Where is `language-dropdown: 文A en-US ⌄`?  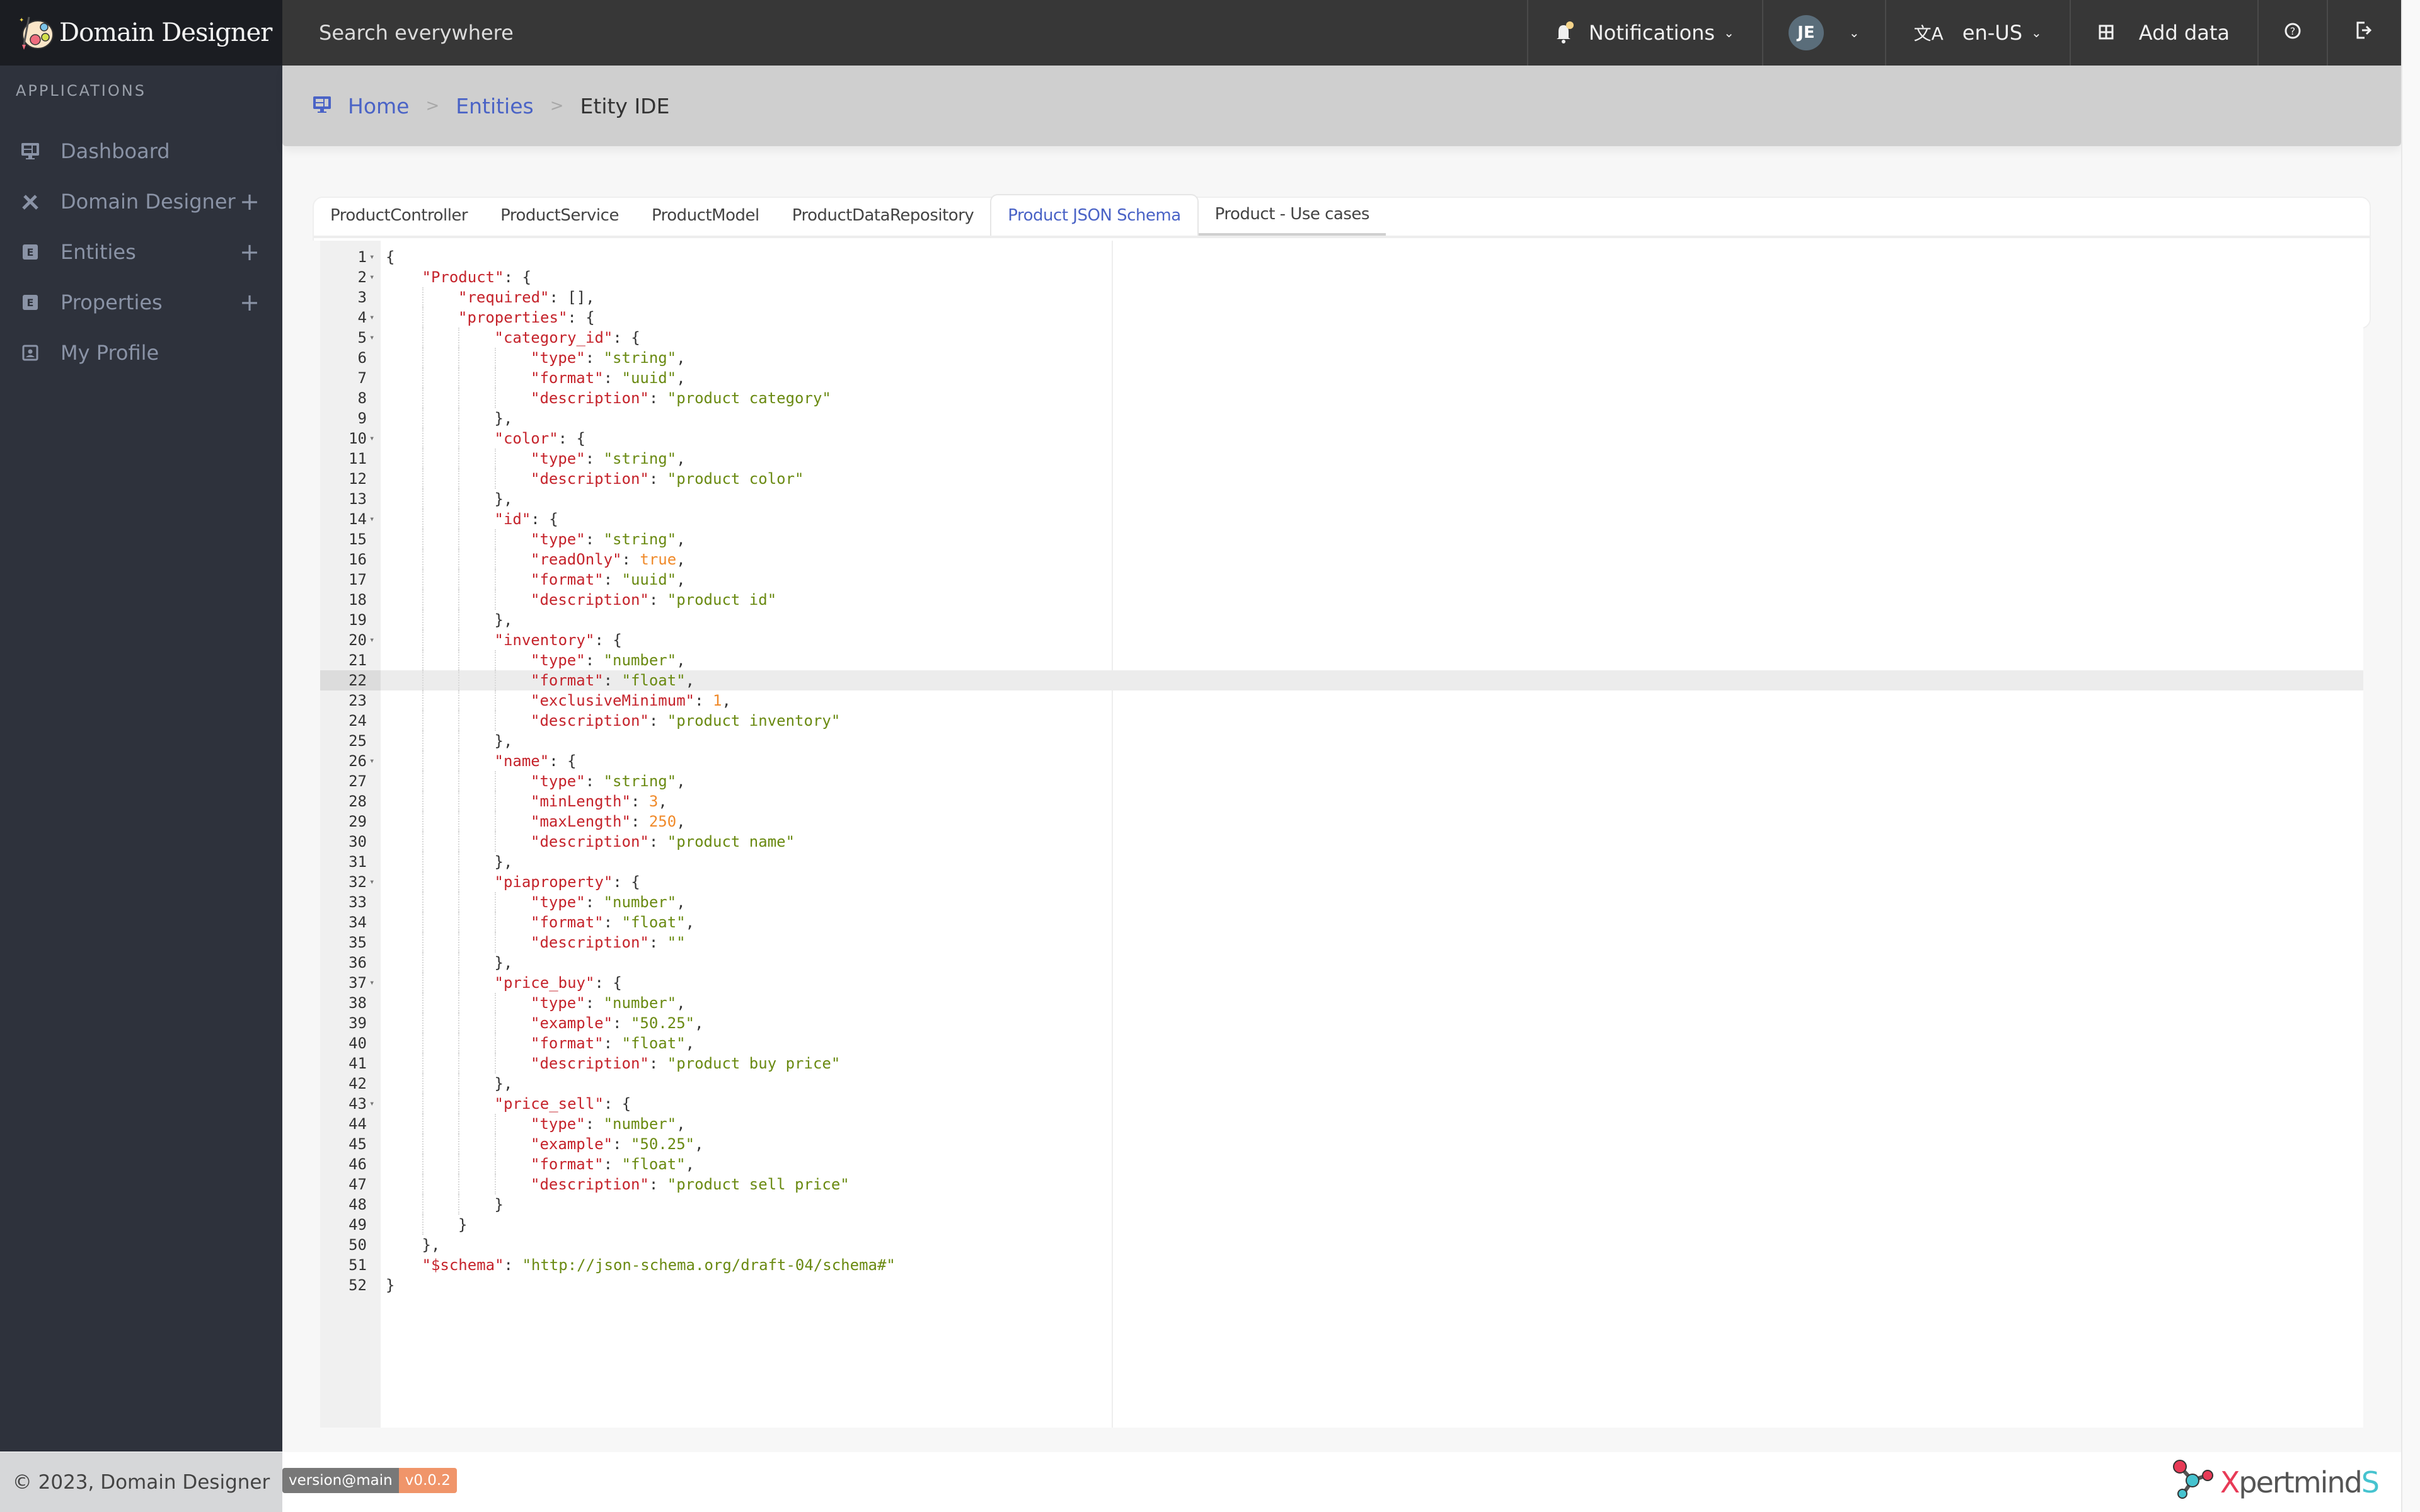
language-dropdown: 文A en-US ⌄ is located at coordinates (1977, 33).